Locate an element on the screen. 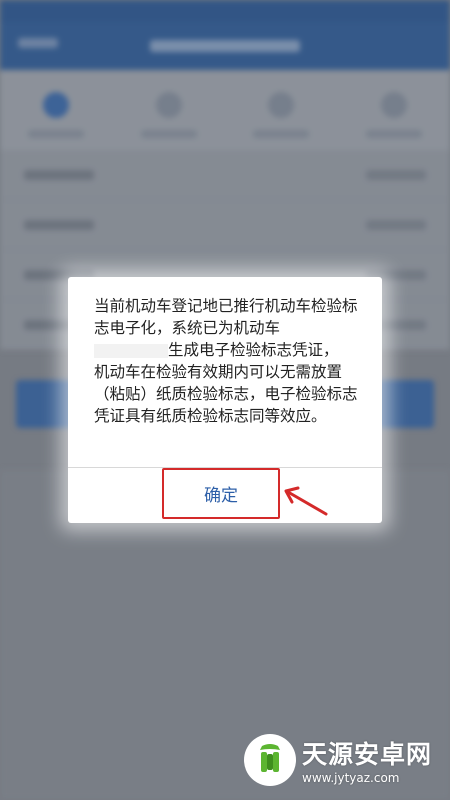  redacted-plate is located at coordinates (131, 350).